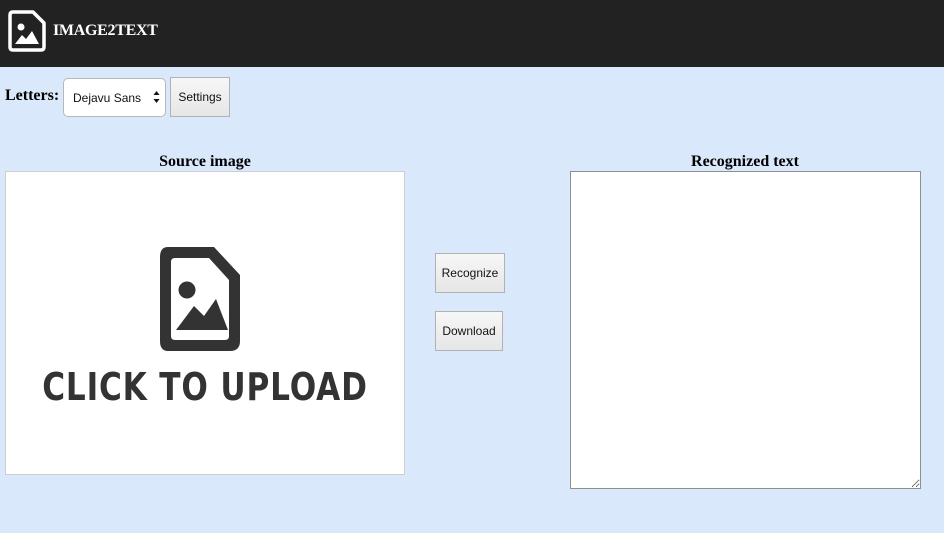 Image resolution: width=944 pixels, height=533 pixels. I want to click on app-header: IMAGE2TEXT, so click(472, 33).